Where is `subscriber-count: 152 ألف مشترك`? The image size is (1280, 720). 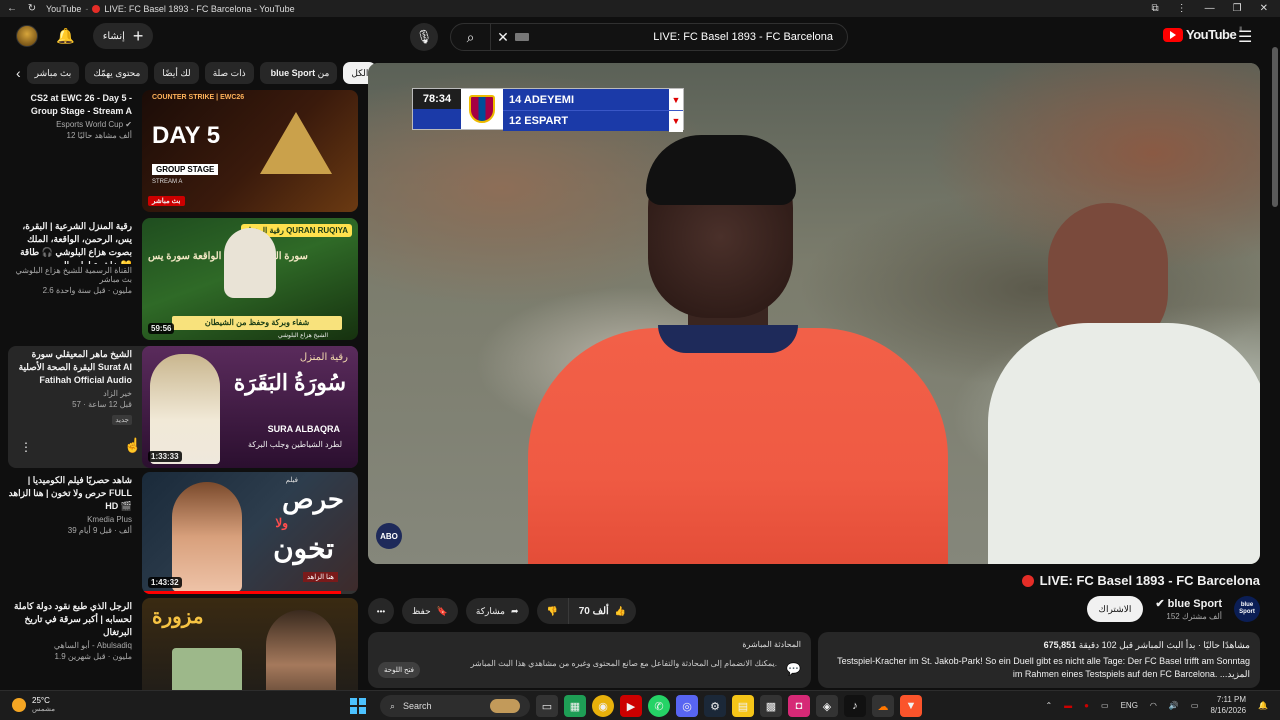 subscriber-count: 152 ألف مشترك is located at coordinates (1194, 616).